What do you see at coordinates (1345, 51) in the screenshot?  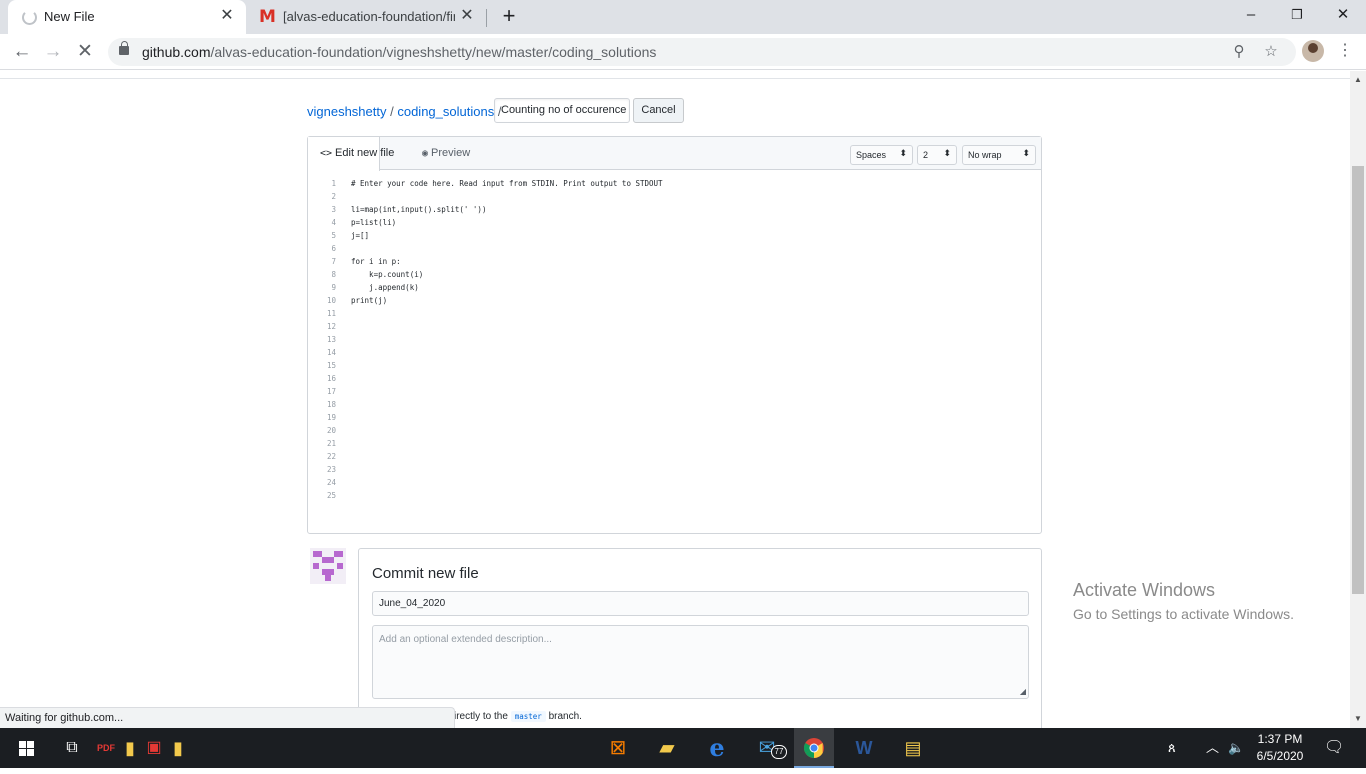 I see `browser-menu-icon: ⋮` at bounding box center [1345, 51].